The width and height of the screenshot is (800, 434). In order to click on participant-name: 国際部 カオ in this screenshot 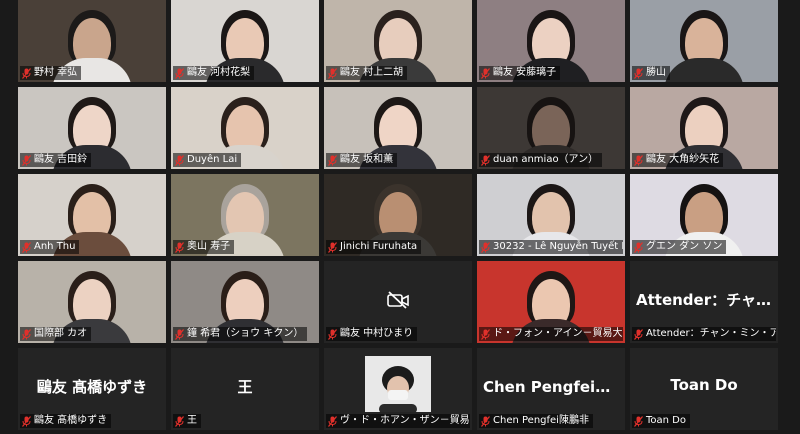, I will do `click(61, 333)`.